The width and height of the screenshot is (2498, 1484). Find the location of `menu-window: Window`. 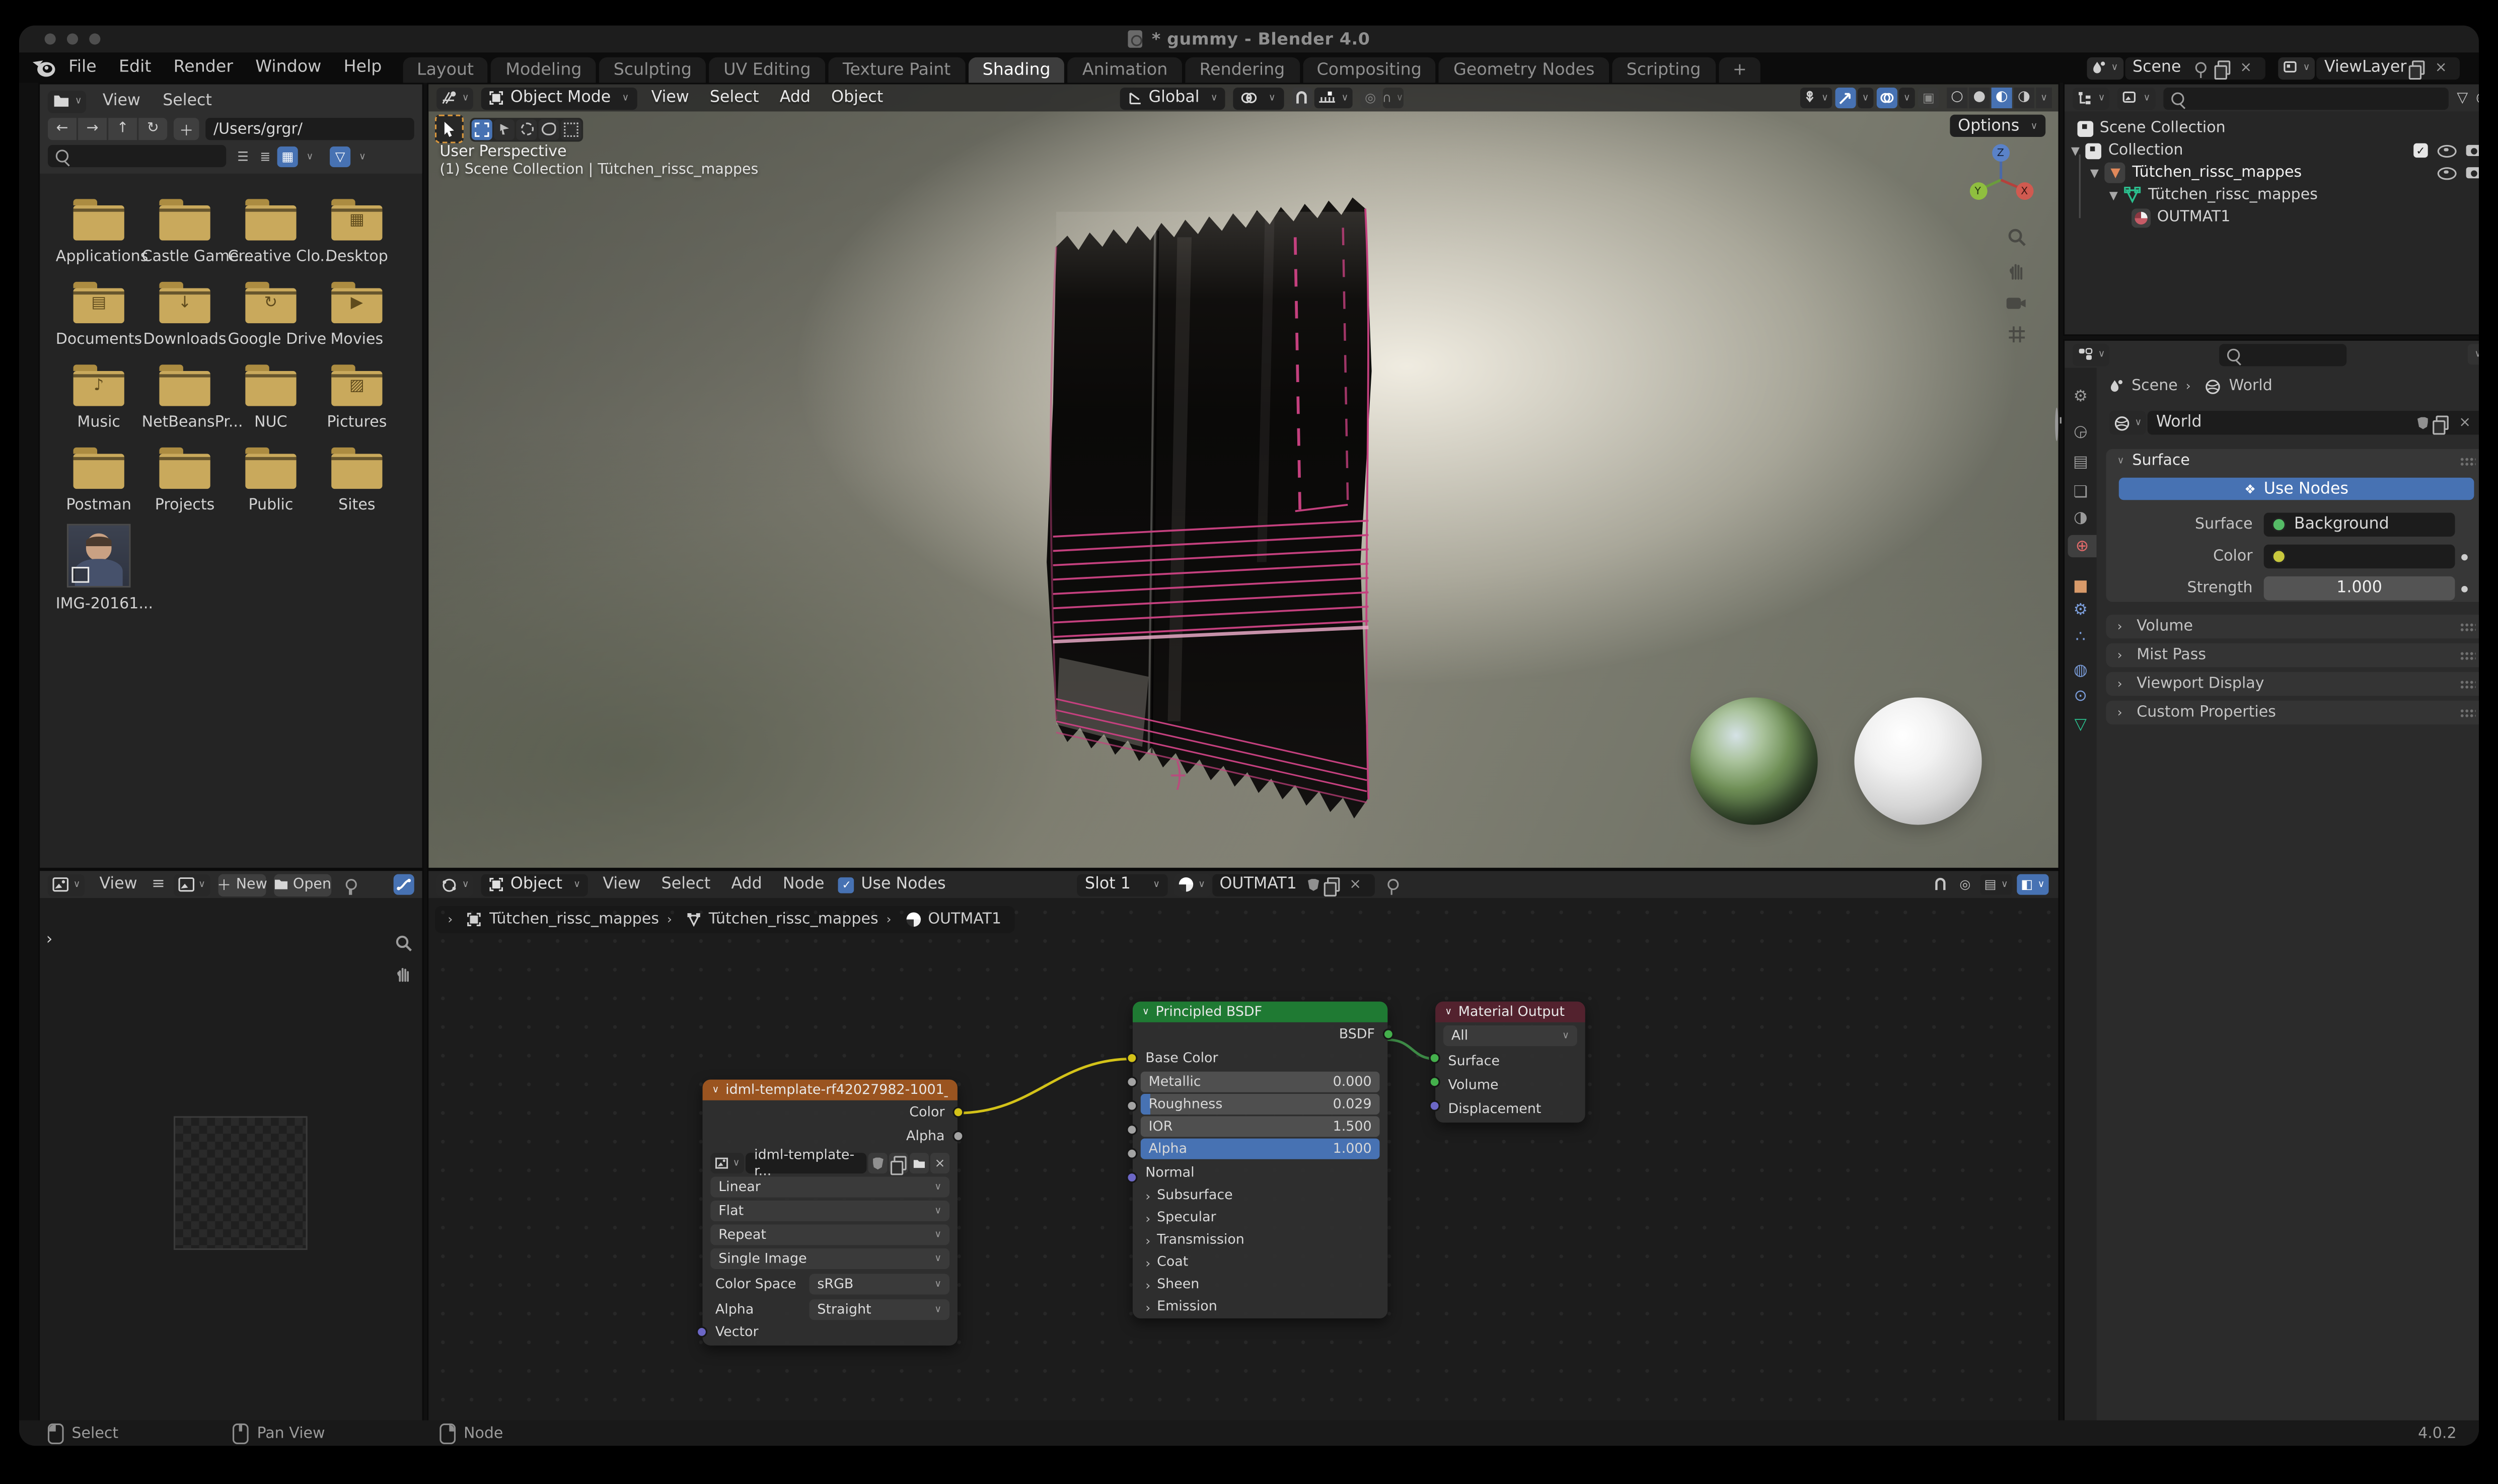

menu-window: Window is located at coordinates (288, 68).